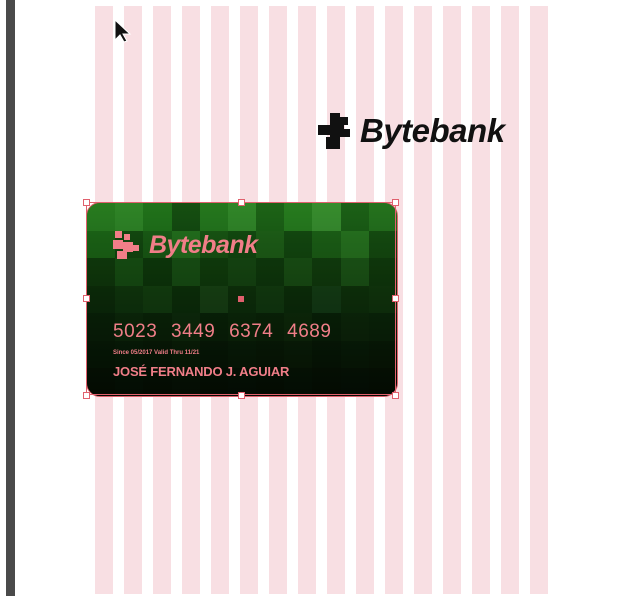  I want to click on card-logo: Bytebank, so click(184, 245).